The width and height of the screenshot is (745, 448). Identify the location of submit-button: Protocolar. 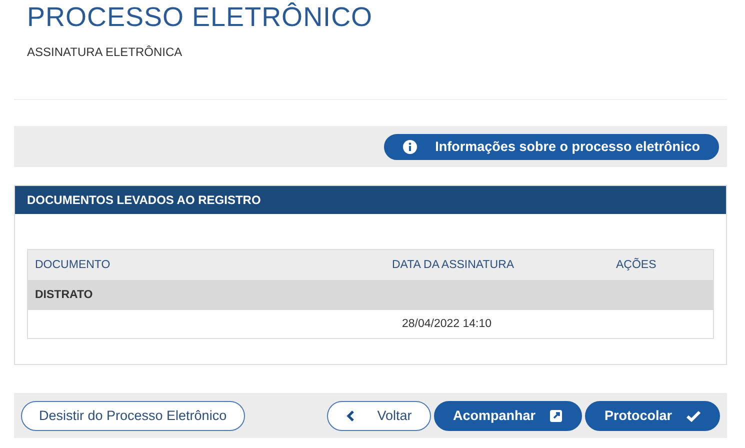
(652, 415).